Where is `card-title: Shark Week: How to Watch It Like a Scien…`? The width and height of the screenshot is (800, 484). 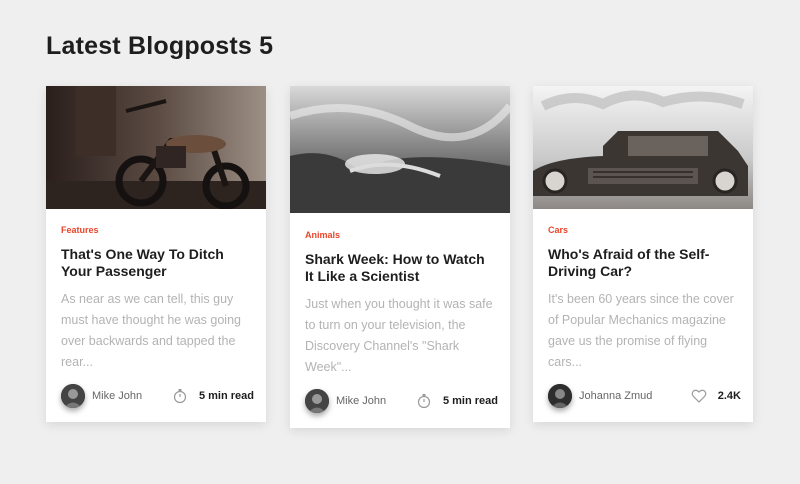 card-title: Shark Week: How to Watch It Like a Scien… is located at coordinates (401, 268).